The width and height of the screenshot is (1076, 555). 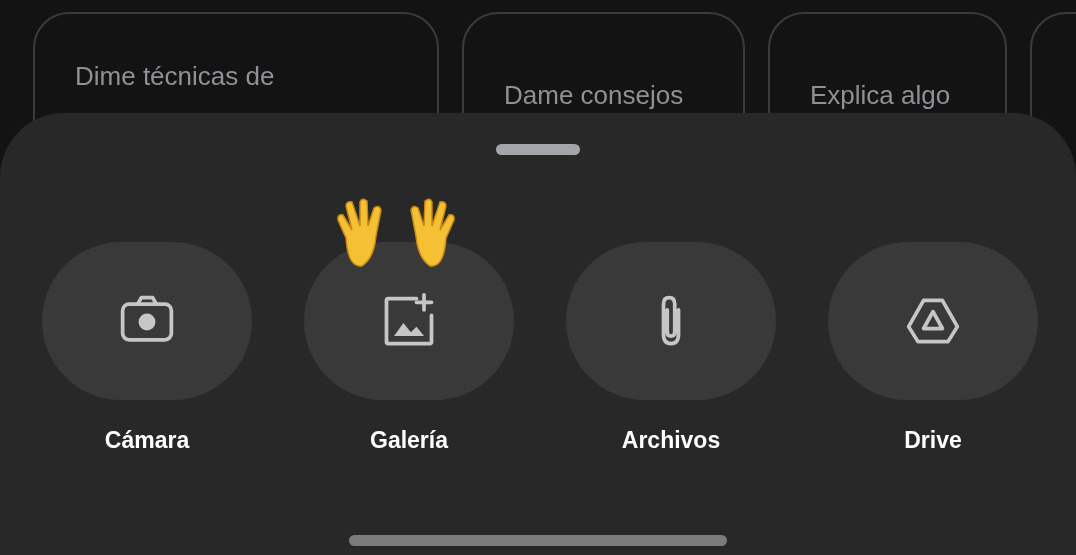 What do you see at coordinates (538, 149) in the screenshot?
I see `drag-handle` at bounding box center [538, 149].